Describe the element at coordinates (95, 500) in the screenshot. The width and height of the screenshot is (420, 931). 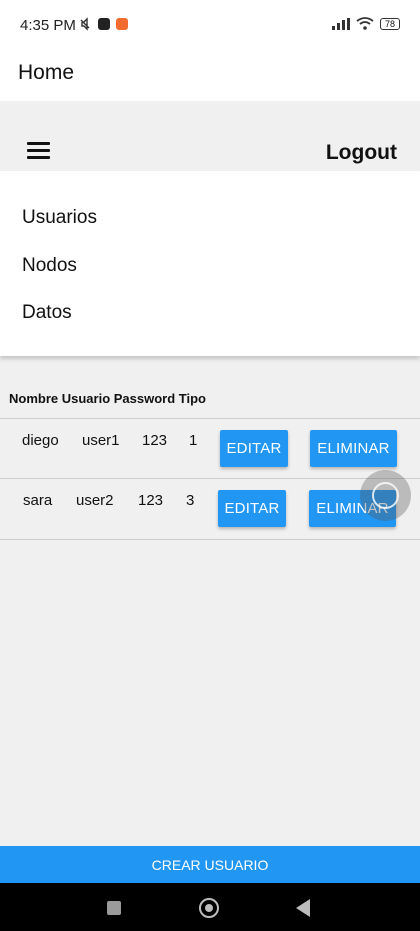
I see `cell-usuario: user2` at that location.